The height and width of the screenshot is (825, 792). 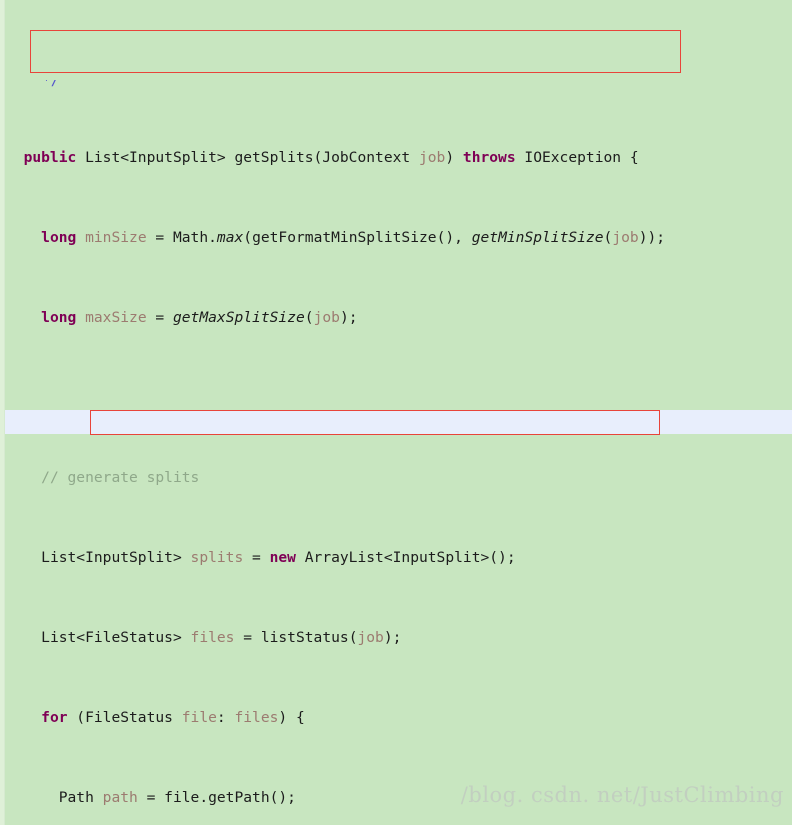 I want to click on token-local: path, so click(x=120, y=797).